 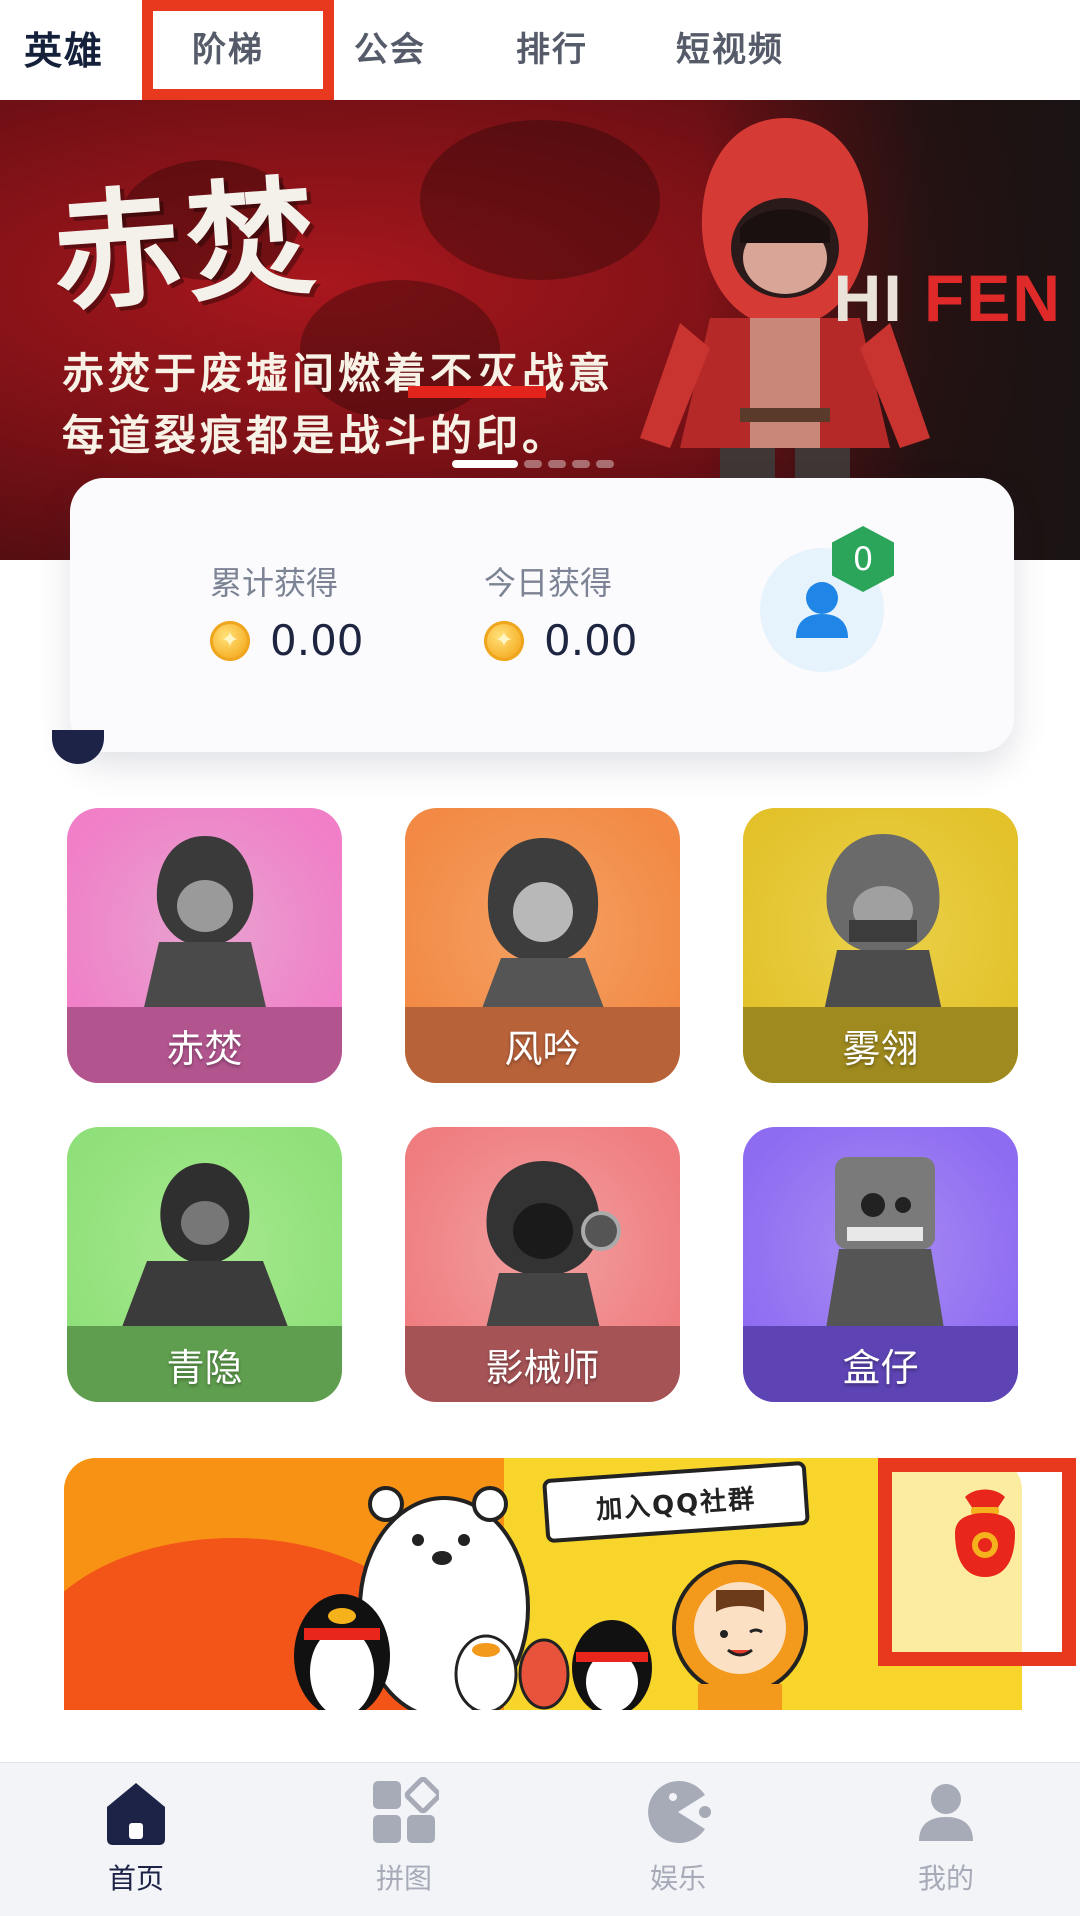 What do you see at coordinates (880, 1049) in the screenshot?
I see `hero-name: 雾翎` at bounding box center [880, 1049].